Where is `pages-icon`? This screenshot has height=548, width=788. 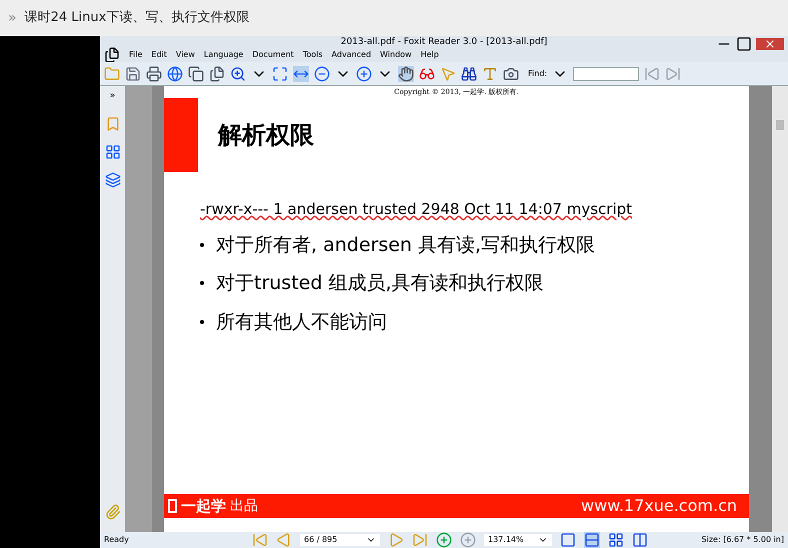
pages-icon is located at coordinates (217, 74).